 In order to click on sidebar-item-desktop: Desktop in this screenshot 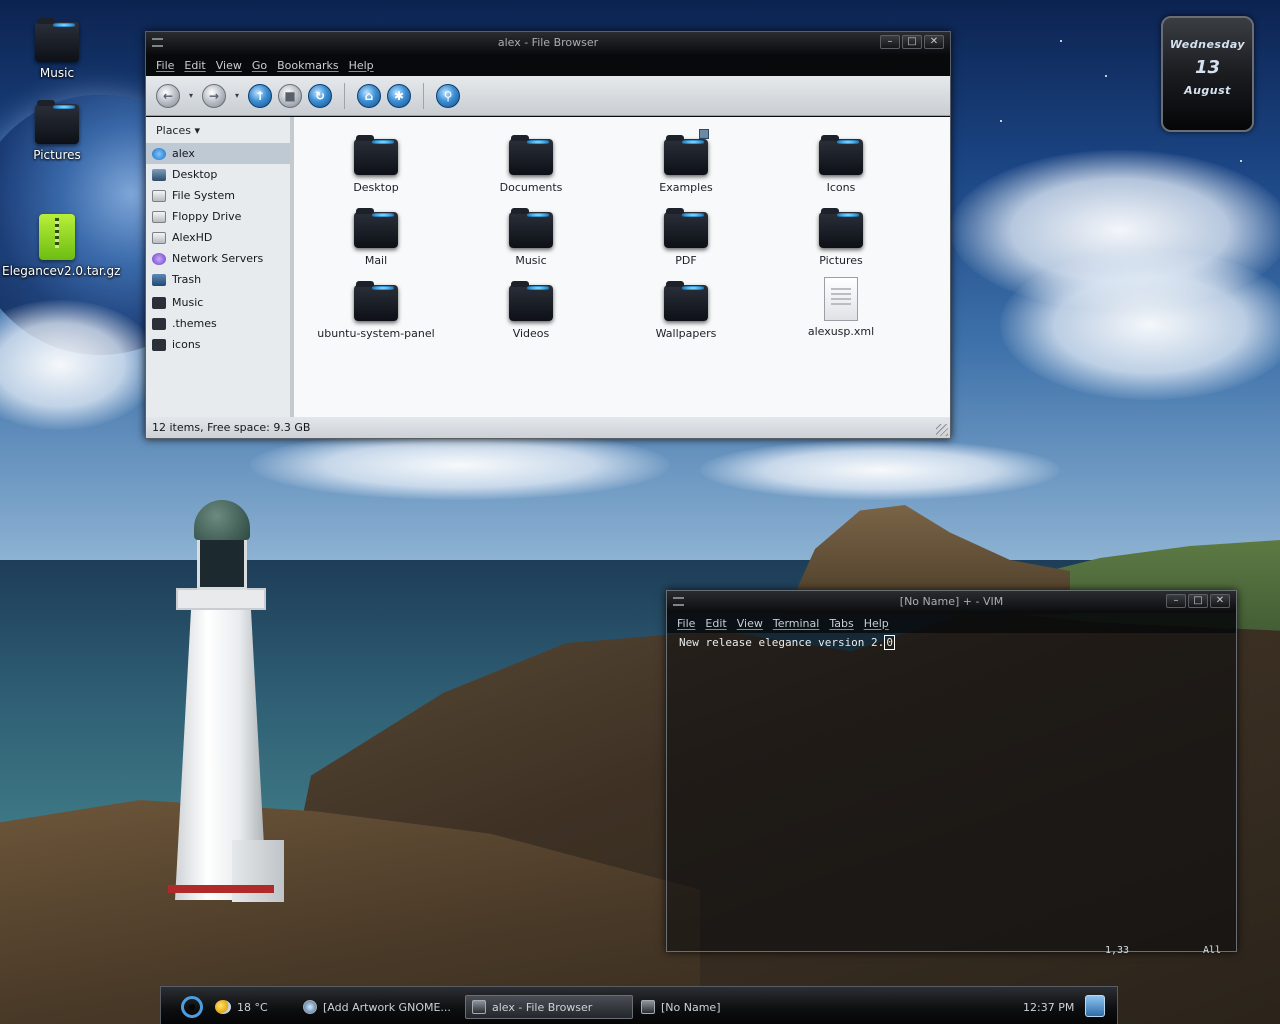, I will do `click(218, 174)`.